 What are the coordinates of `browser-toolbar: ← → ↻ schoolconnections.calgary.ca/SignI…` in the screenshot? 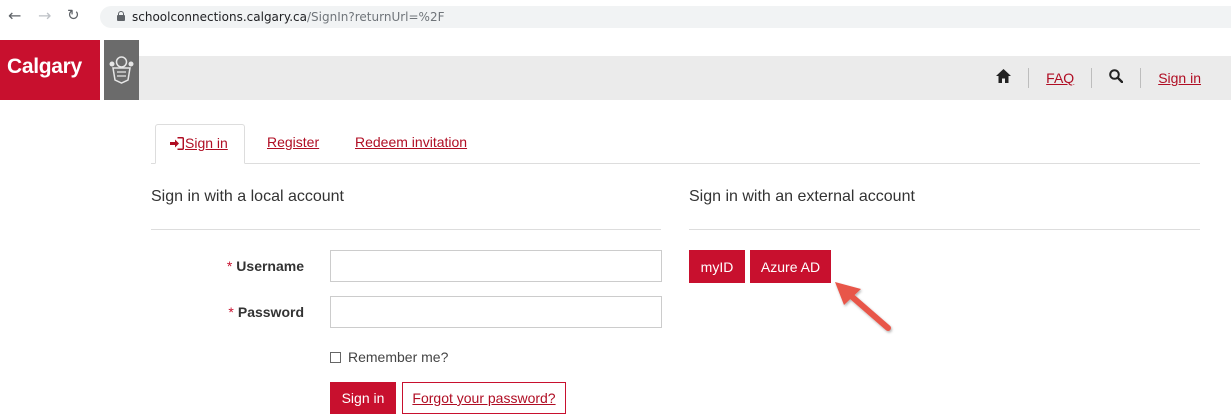 It's located at (615, 17).